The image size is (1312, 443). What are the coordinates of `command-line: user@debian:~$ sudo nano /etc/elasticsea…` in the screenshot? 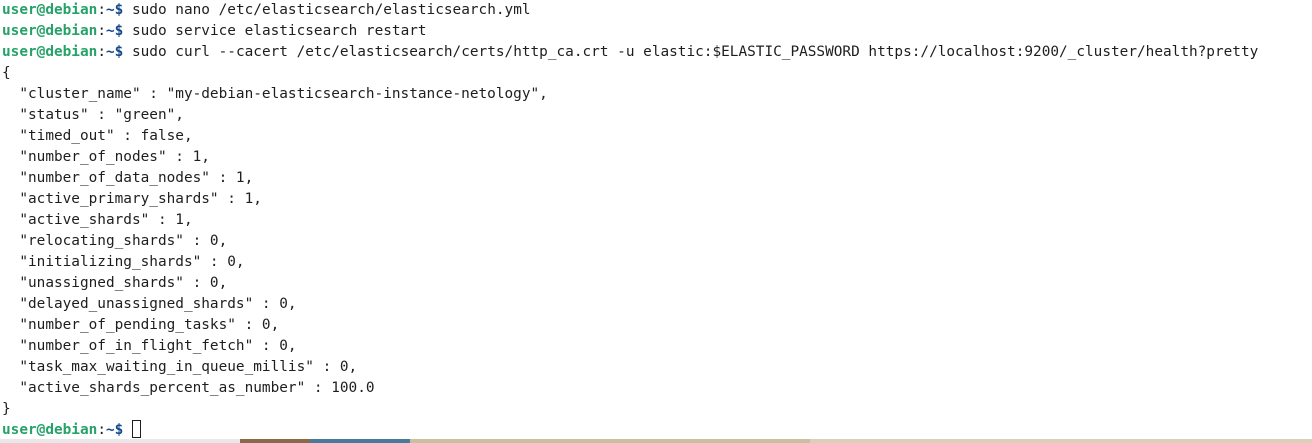 It's located at (657, 10).